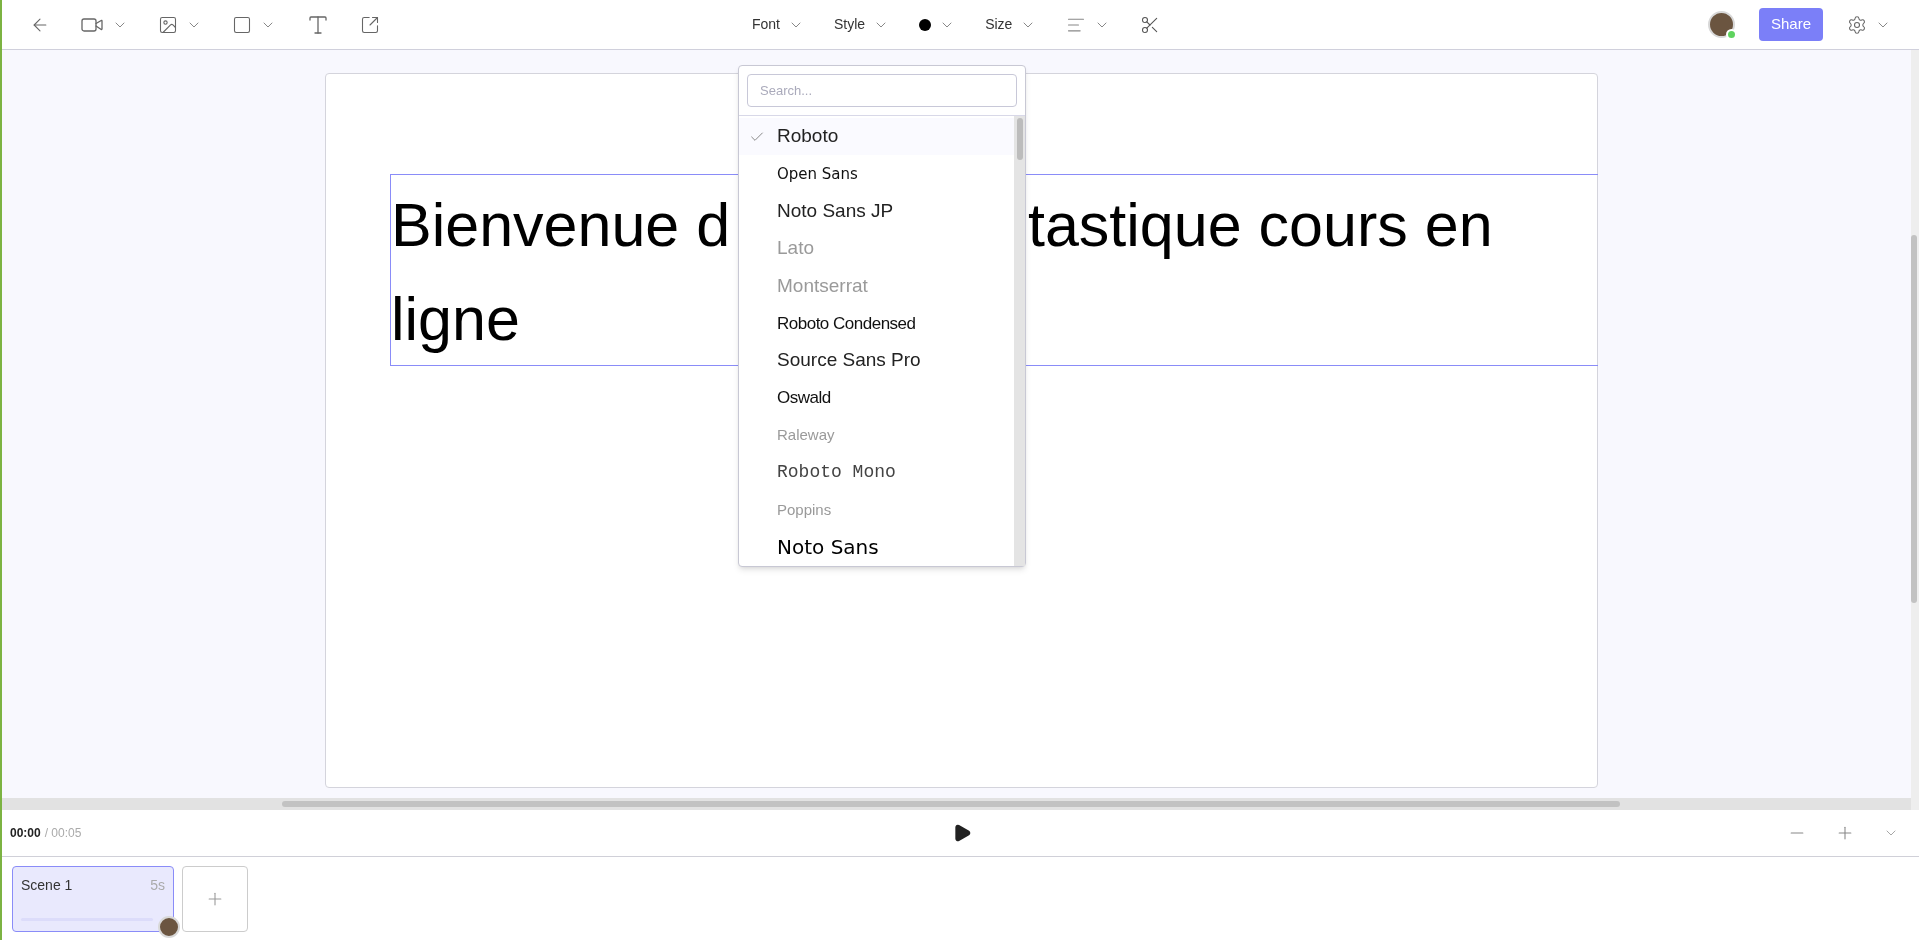  Describe the element at coordinates (876, 360) in the screenshot. I see `font-option: Source Sans Pro` at that location.